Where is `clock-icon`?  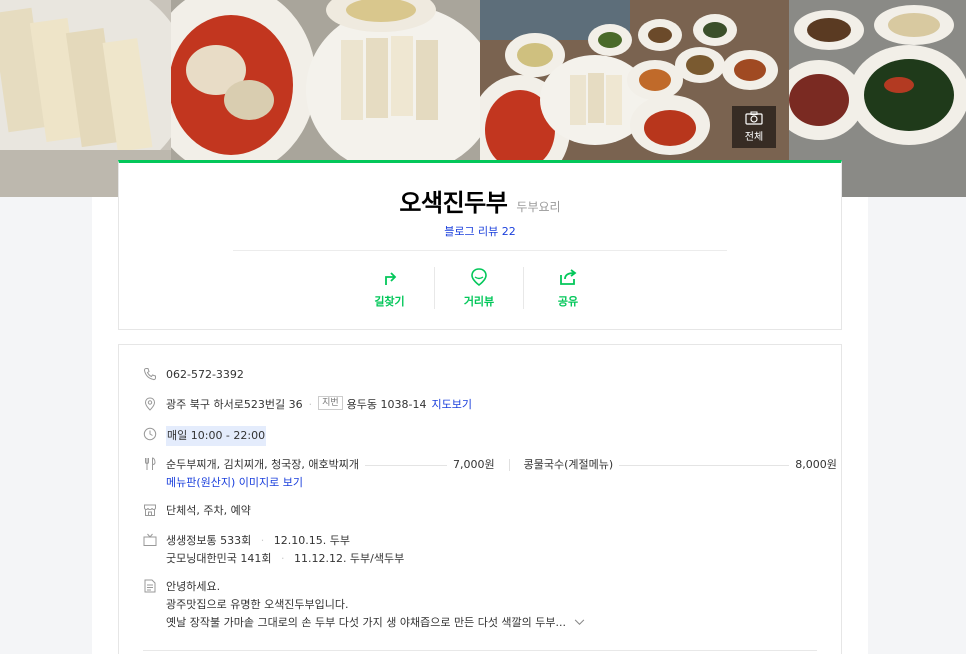 clock-icon is located at coordinates (151, 435).